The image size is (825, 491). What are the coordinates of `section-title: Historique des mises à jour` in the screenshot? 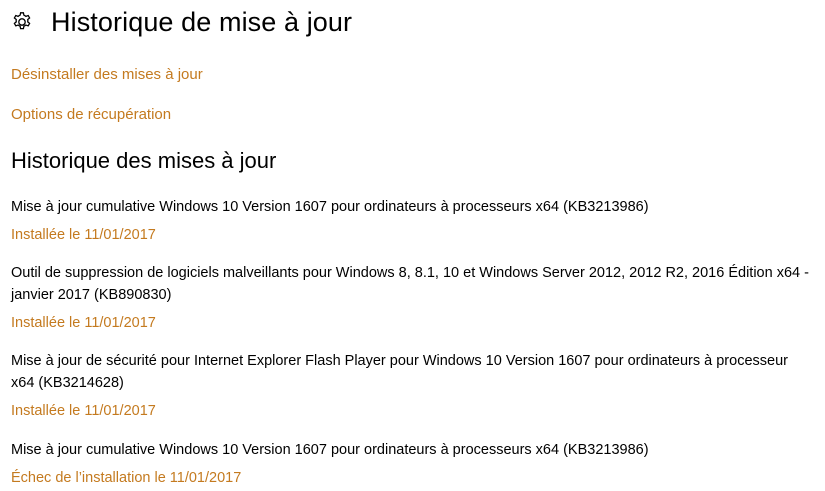 It's located at (144, 160).